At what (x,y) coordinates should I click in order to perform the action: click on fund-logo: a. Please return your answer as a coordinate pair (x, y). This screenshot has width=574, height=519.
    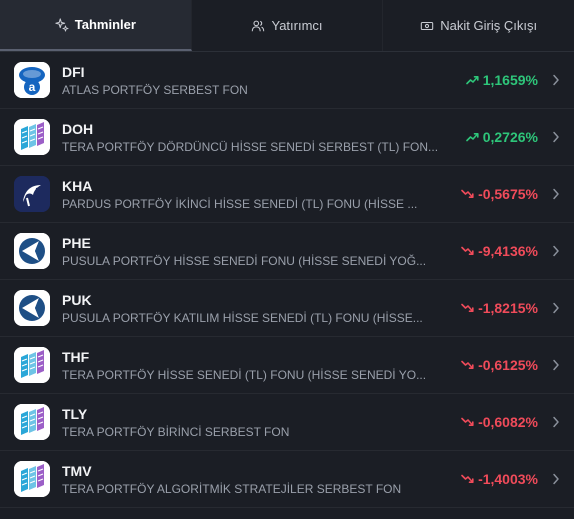
    Looking at the image, I should click on (32, 80).